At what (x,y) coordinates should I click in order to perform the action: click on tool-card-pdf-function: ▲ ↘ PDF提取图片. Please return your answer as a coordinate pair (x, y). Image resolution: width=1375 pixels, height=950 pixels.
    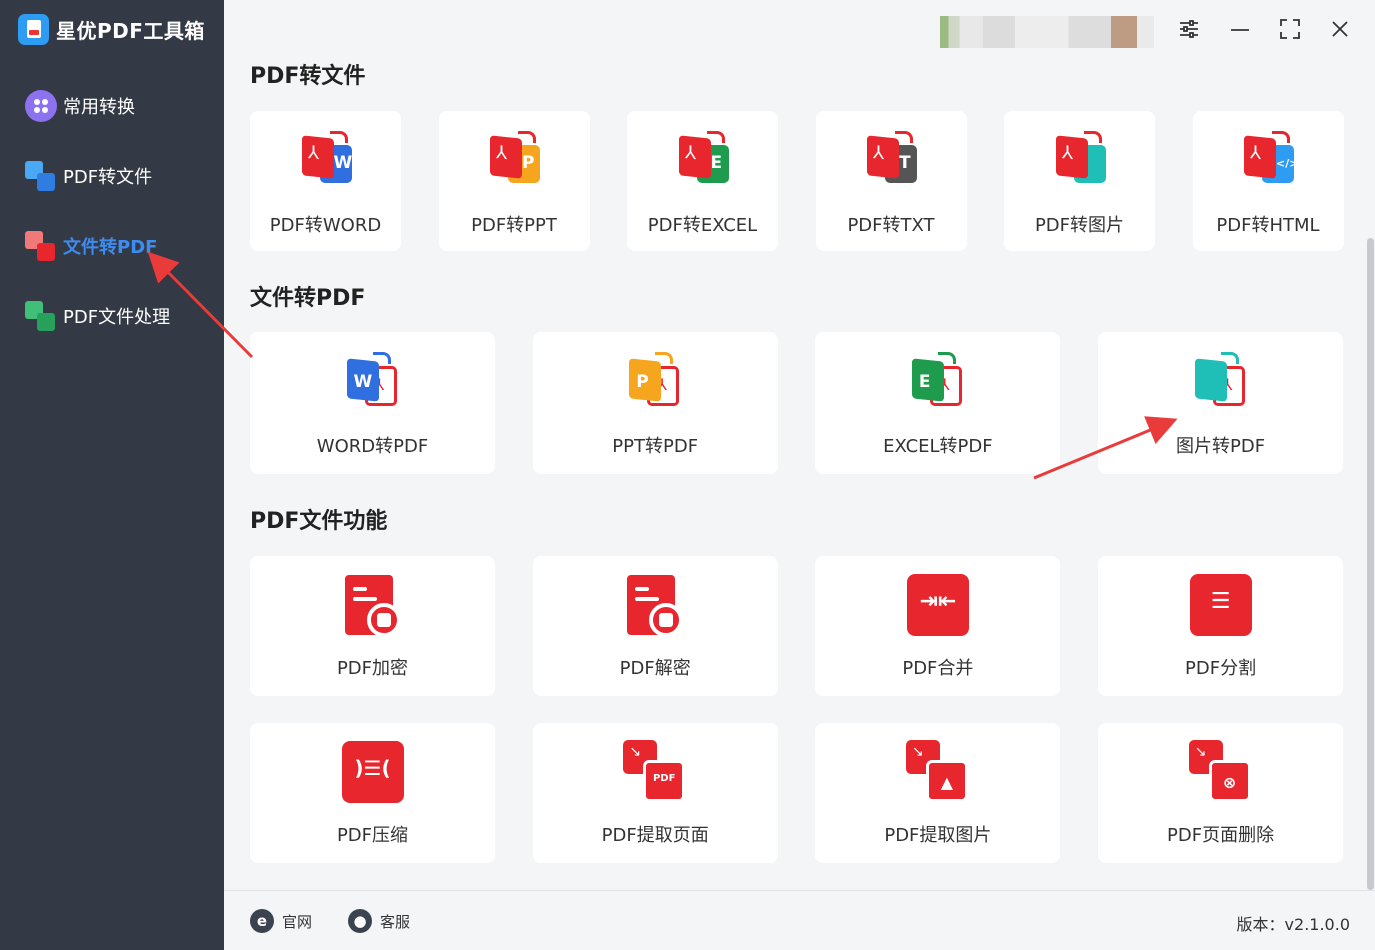
    Looking at the image, I should click on (938, 793).